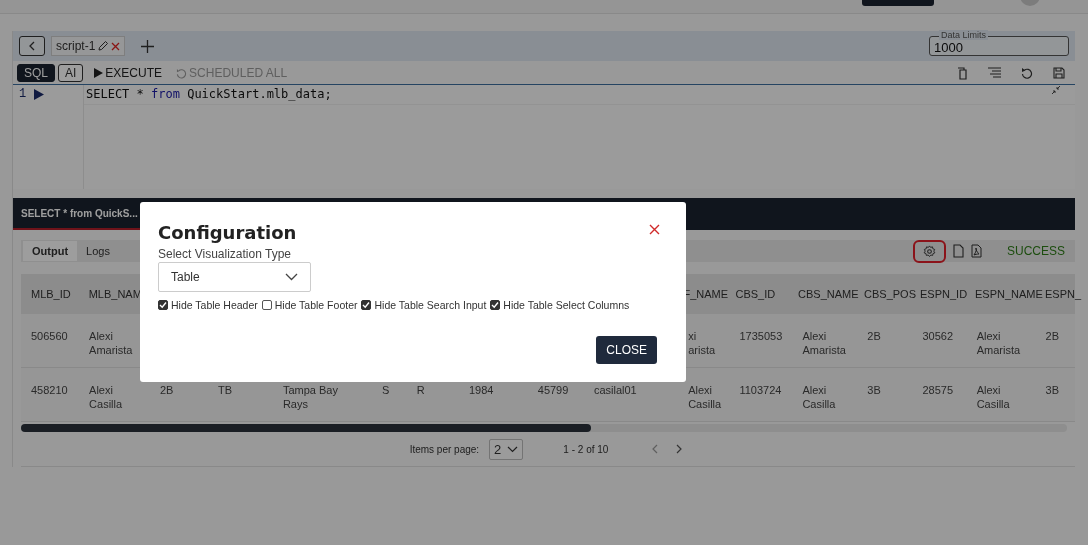  What do you see at coordinates (1009, 294) in the screenshot?
I see `column-header: ESPN_NAME` at bounding box center [1009, 294].